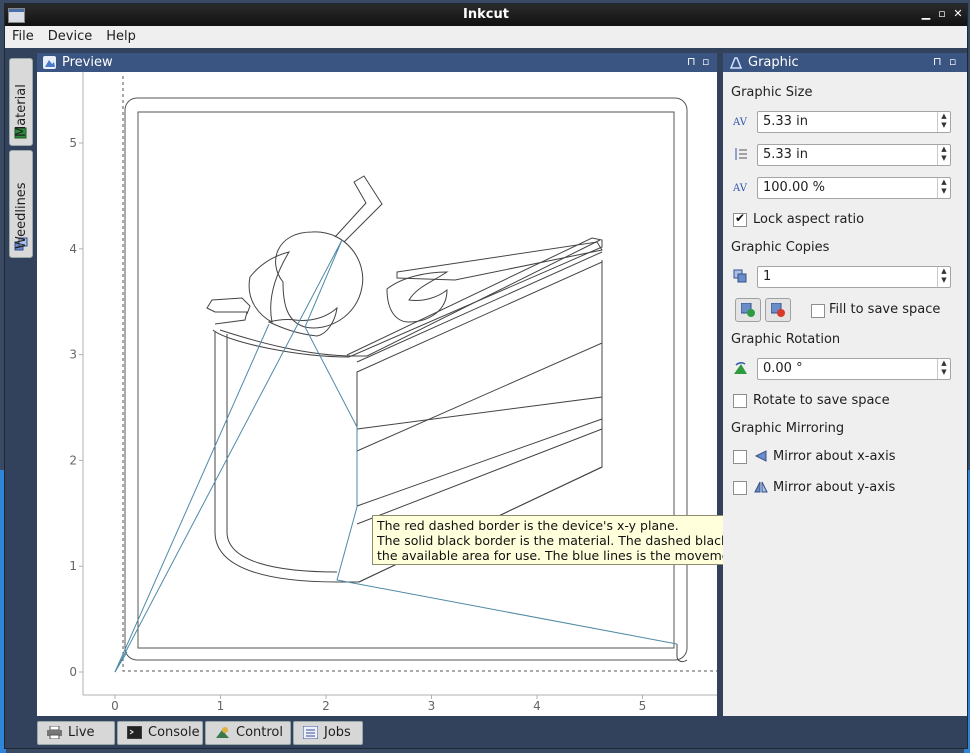 The image size is (970, 753). What do you see at coordinates (740, 276) in the screenshot?
I see `copies-icon` at bounding box center [740, 276].